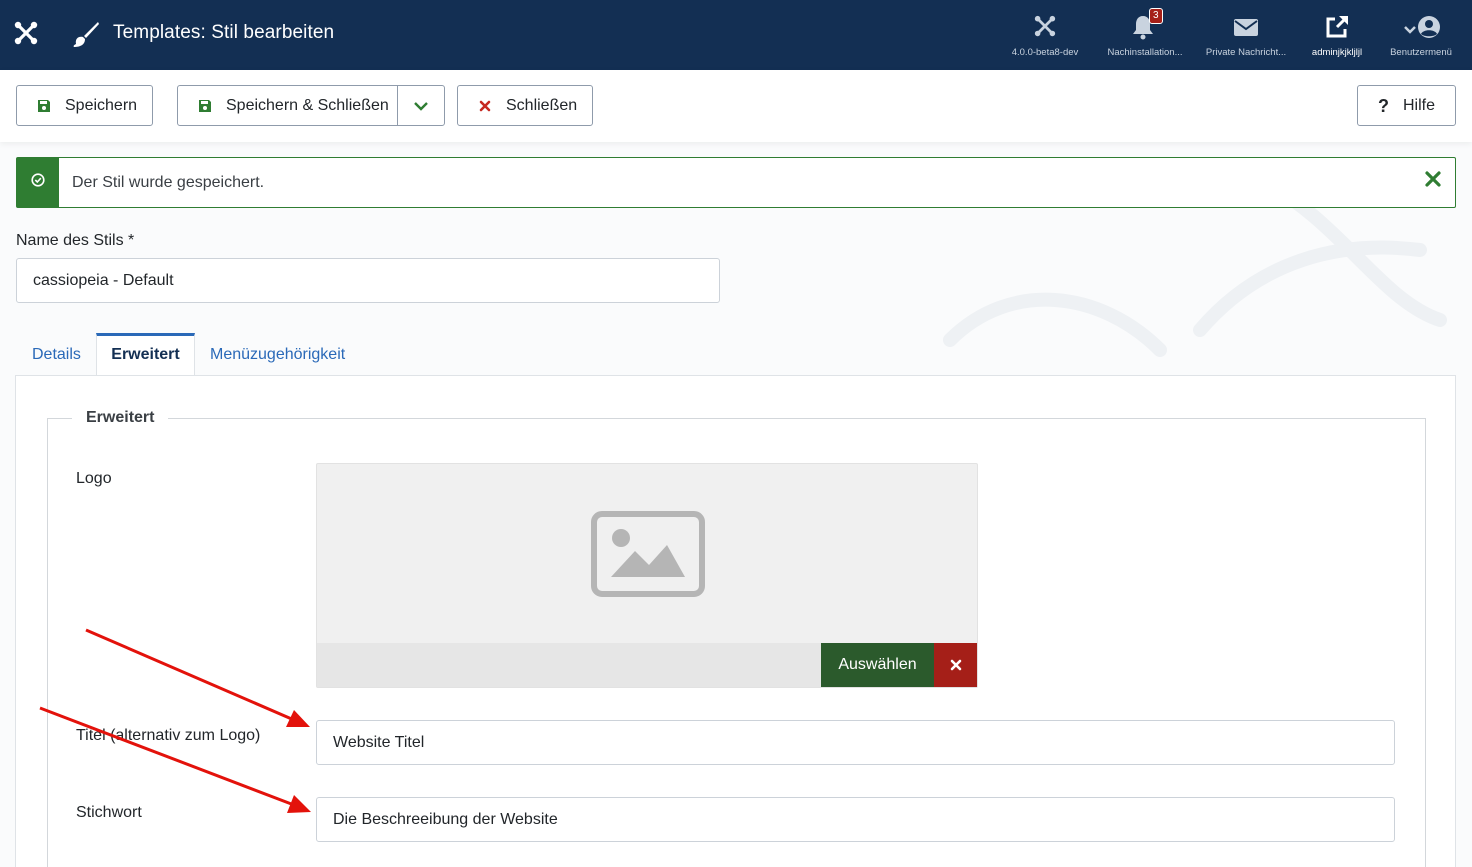 The height and width of the screenshot is (867, 1472). What do you see at coordinates (1156, 16) in the screenshot?
I see `notification-badge: 3` at bounding box center [1156, 16].